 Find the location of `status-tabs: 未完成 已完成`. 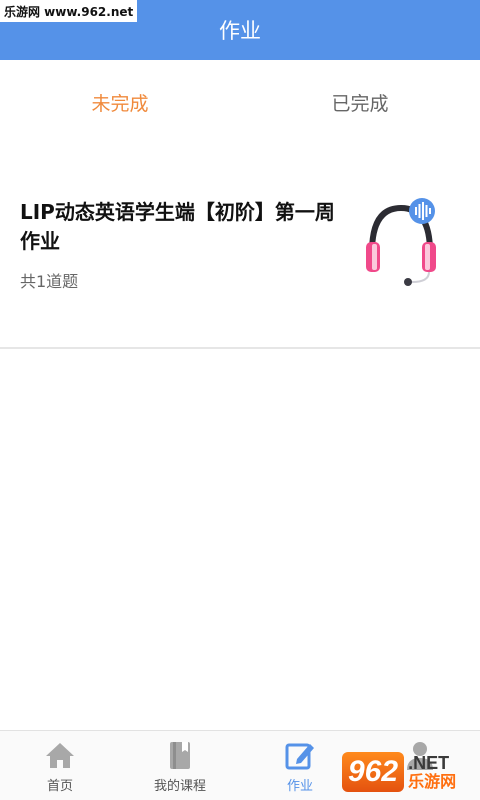

status-tabs: 未完成 已完成 is located at coordinates (240, 102).